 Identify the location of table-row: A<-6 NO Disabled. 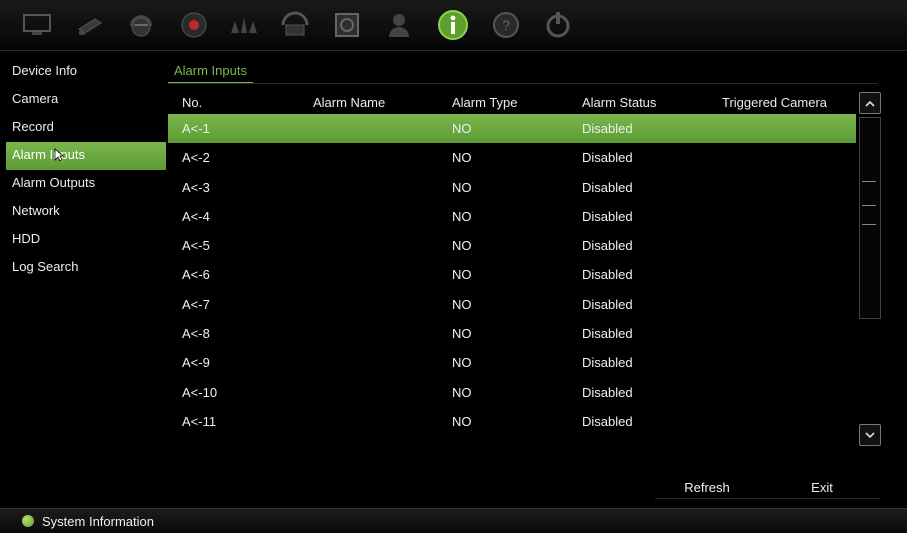
(512, 274).